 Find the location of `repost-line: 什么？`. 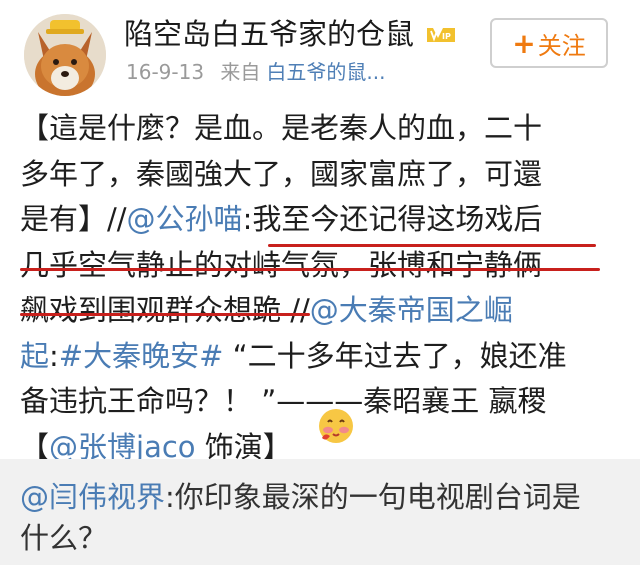

repost-line: 什么？ is located at coordinates (64, 538).